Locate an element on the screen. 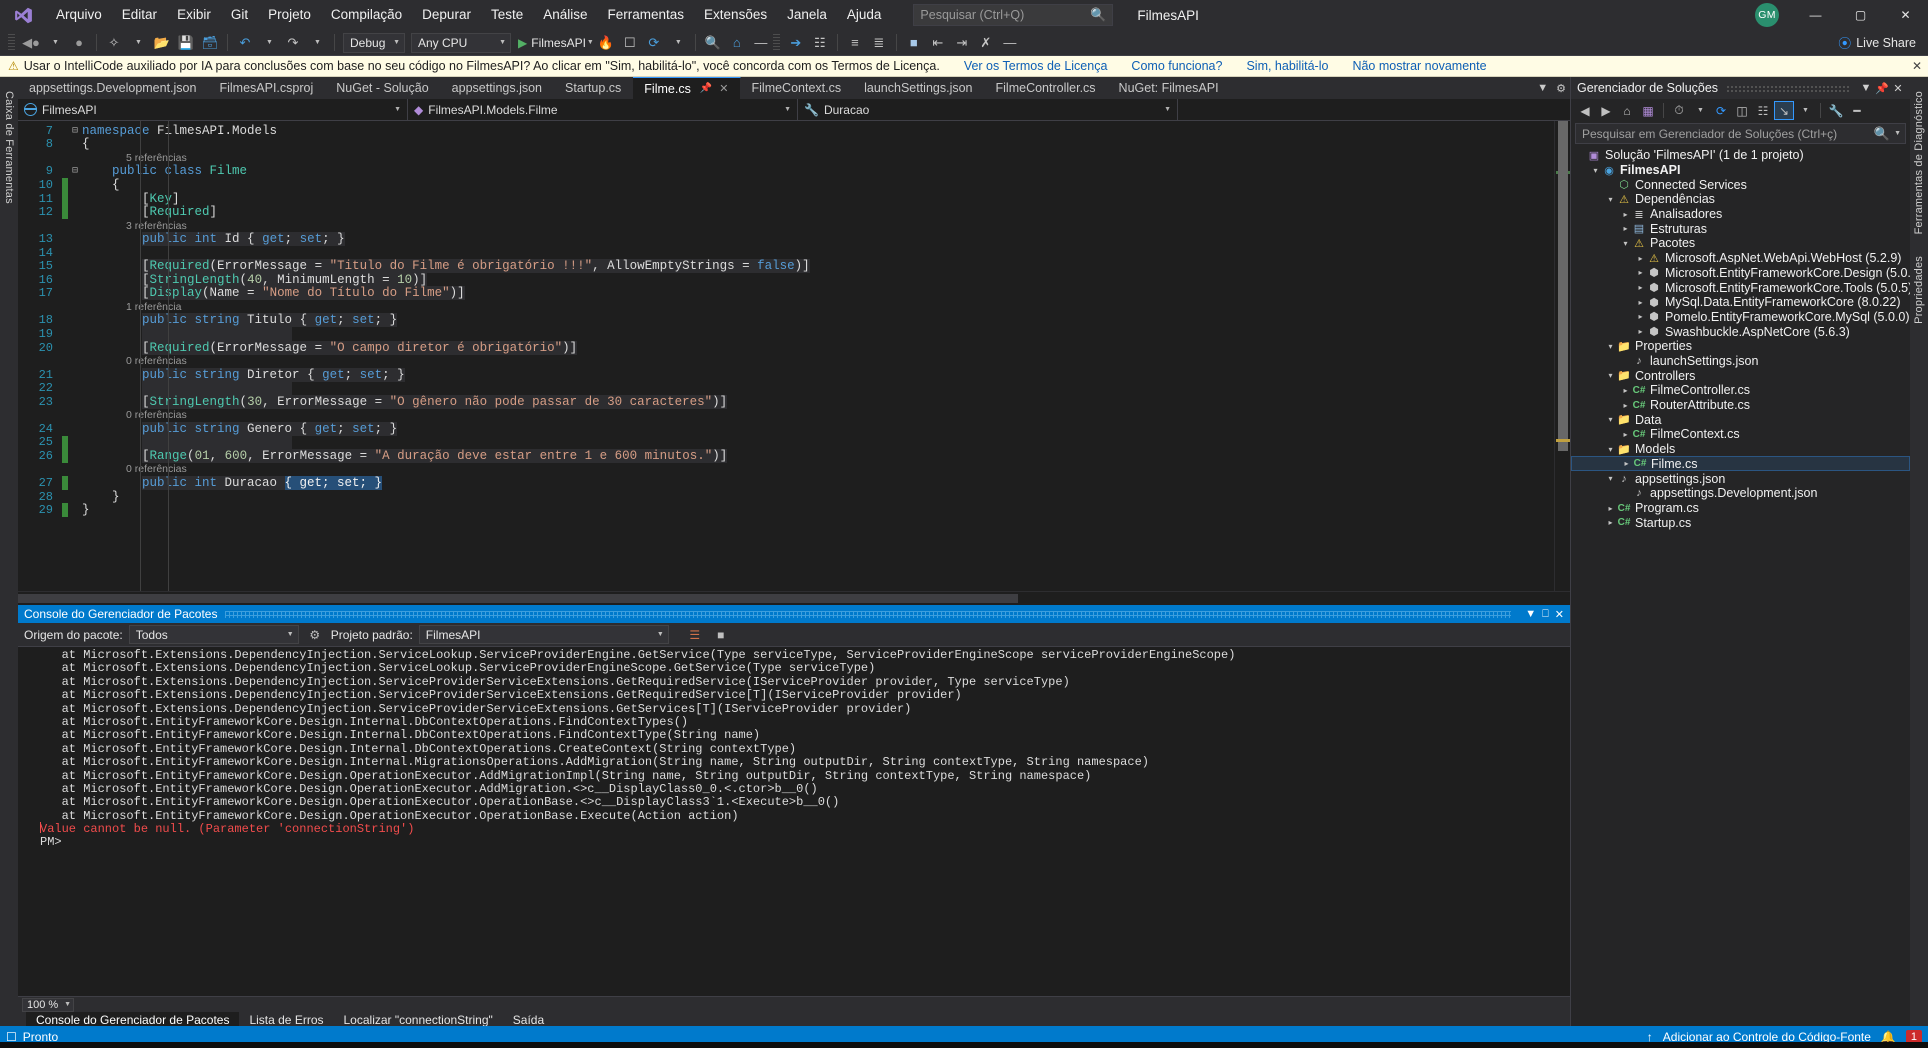 The image size is (1928, 1048). navbar-project-select: FilmesAPI ▼ is located at coordinates (213, 109).